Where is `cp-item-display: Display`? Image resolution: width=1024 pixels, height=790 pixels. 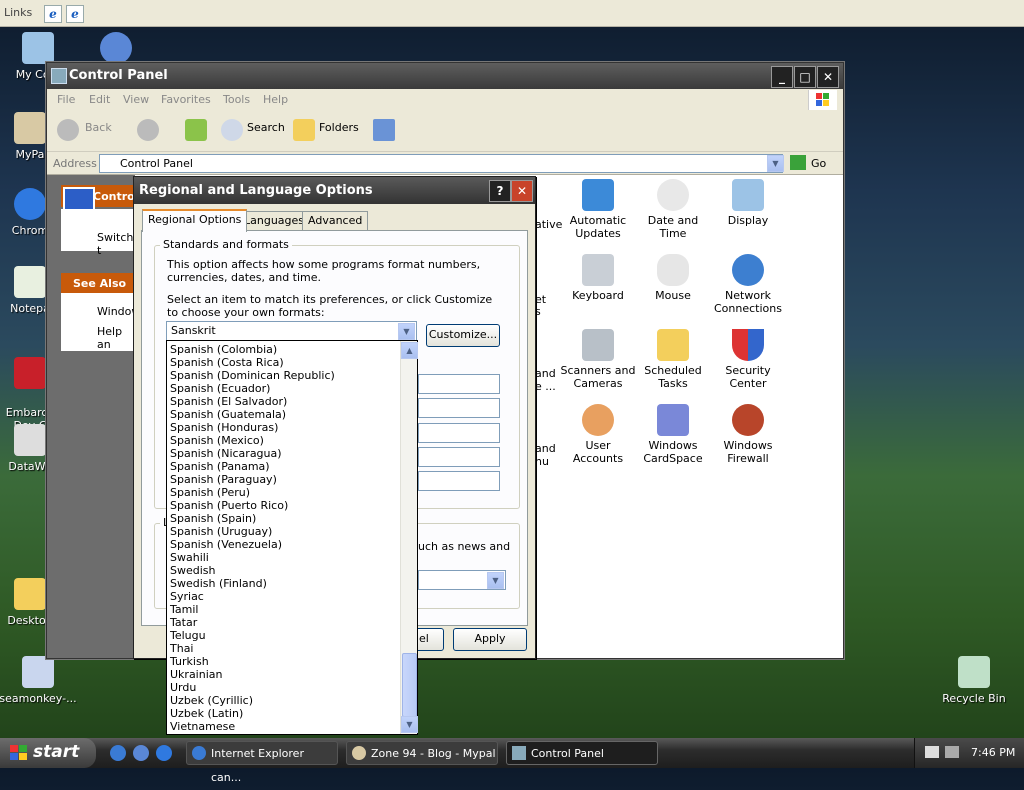
cp-item-display: Display is located at coordinates (748, 203).